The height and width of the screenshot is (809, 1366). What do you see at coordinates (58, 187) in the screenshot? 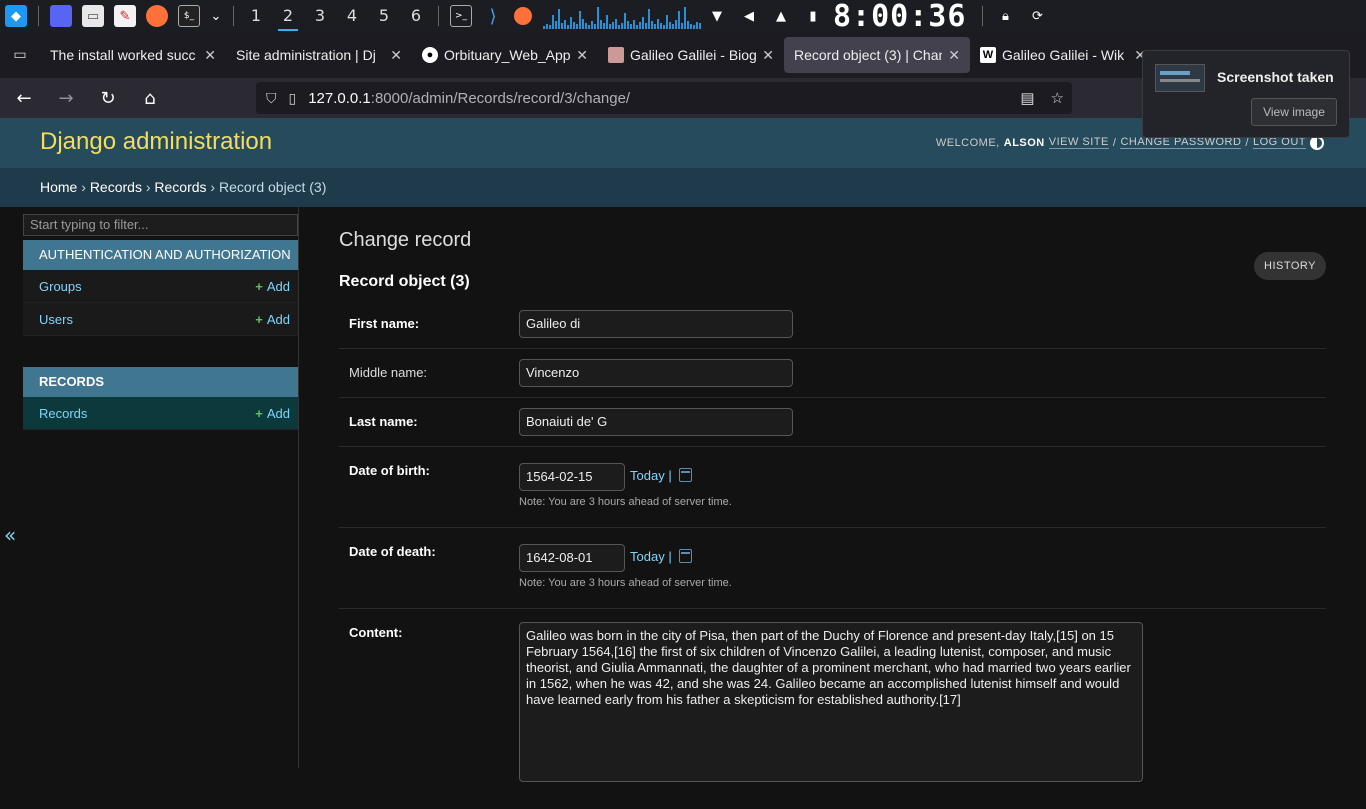
I see `breadcrumb-home: Home` at bounding box center [58, 187].